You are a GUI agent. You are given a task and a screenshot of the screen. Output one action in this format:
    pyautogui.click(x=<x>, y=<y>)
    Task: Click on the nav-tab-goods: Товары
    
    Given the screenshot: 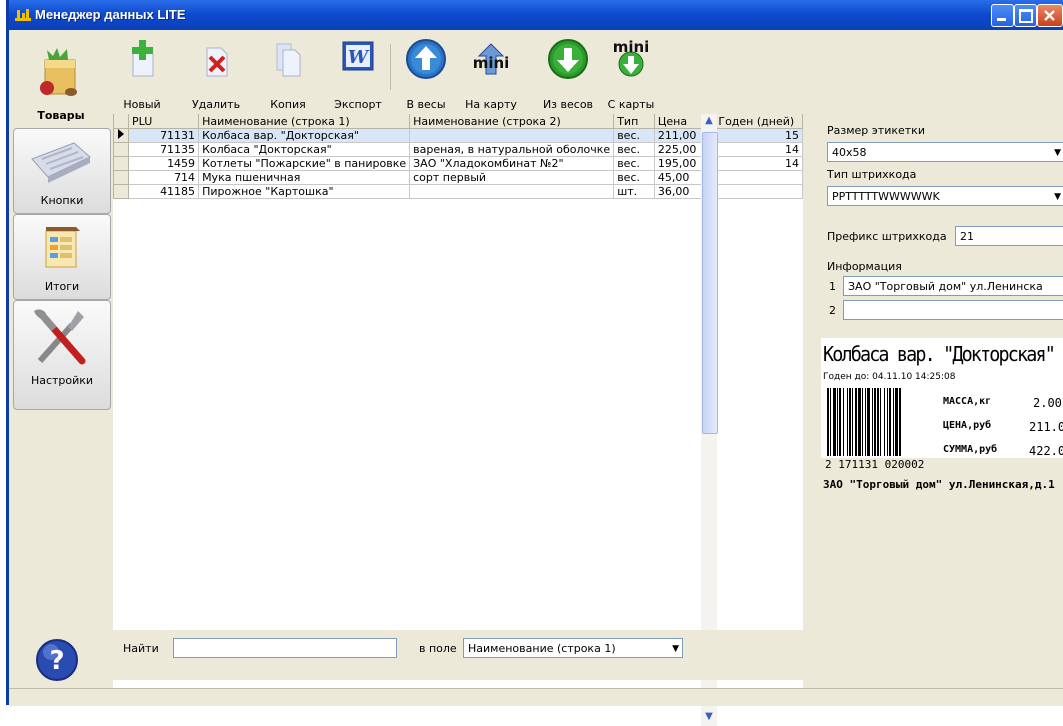 What is the action you would take?
    pyautogui.click(x=61, y=79)
    